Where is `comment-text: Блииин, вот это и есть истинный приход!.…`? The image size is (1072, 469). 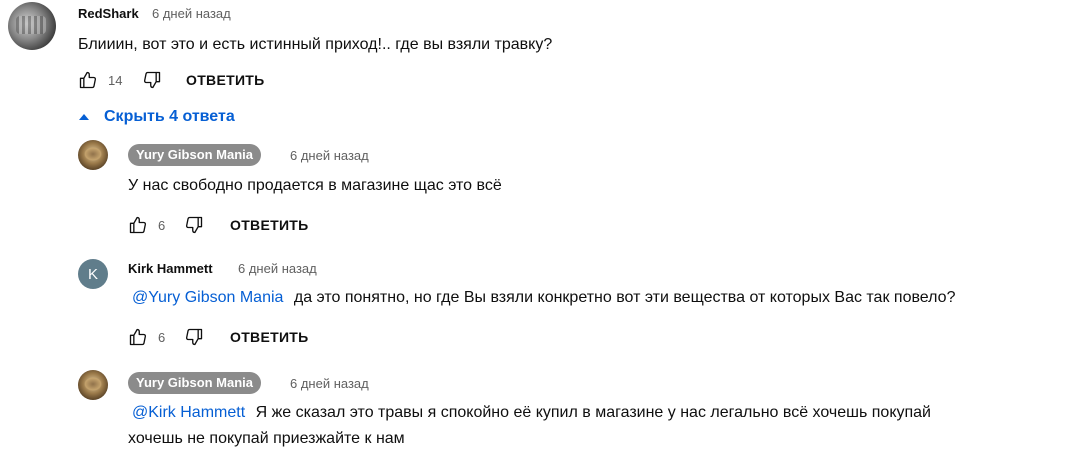 comment-text: Блииин, вот это и есть истинный приход!.… is located at coordinates (315, 44).